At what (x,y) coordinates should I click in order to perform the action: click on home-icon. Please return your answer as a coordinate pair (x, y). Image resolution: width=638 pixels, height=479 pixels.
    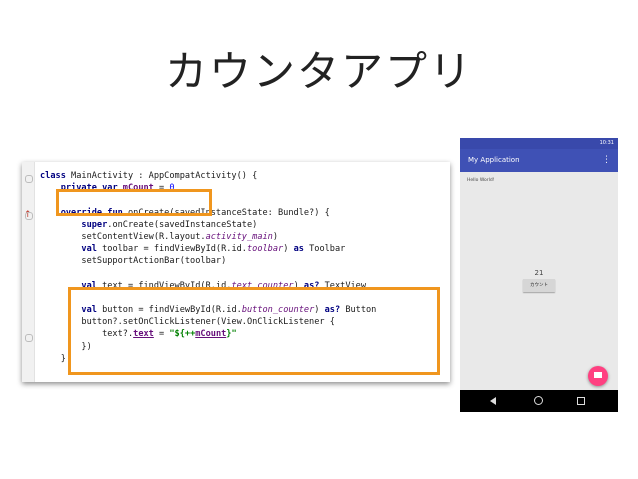
    Looking at the image, I should click on (538, 400).